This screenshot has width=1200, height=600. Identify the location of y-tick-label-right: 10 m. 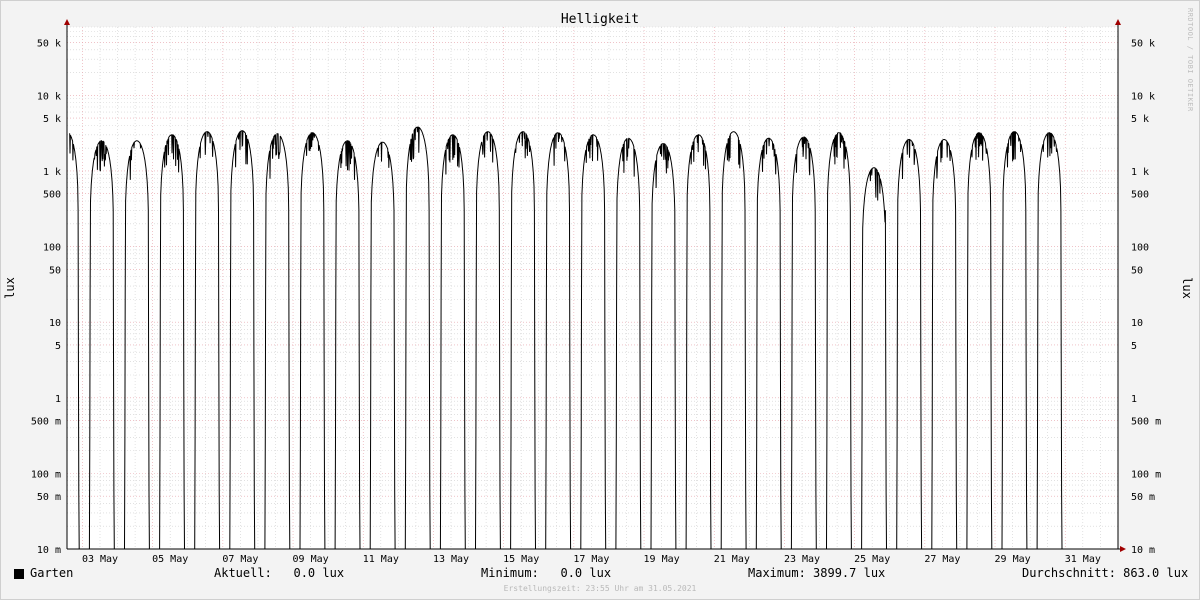
(1143, 550).